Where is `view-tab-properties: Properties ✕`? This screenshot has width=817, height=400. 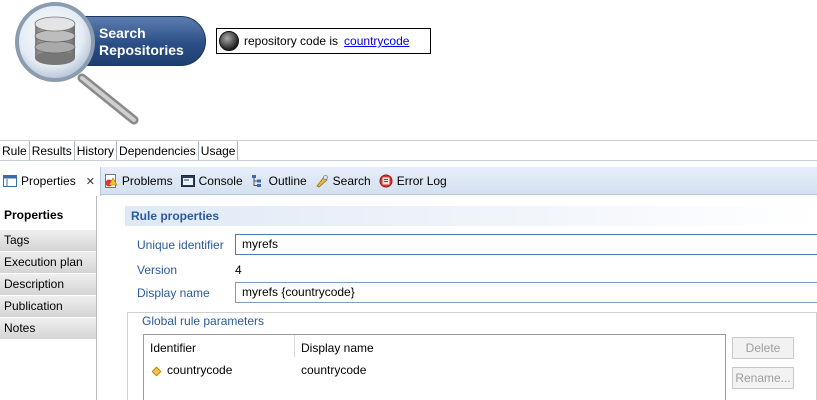 view-tab-properties: Properties ✕ is located at coordinates (50, 181).